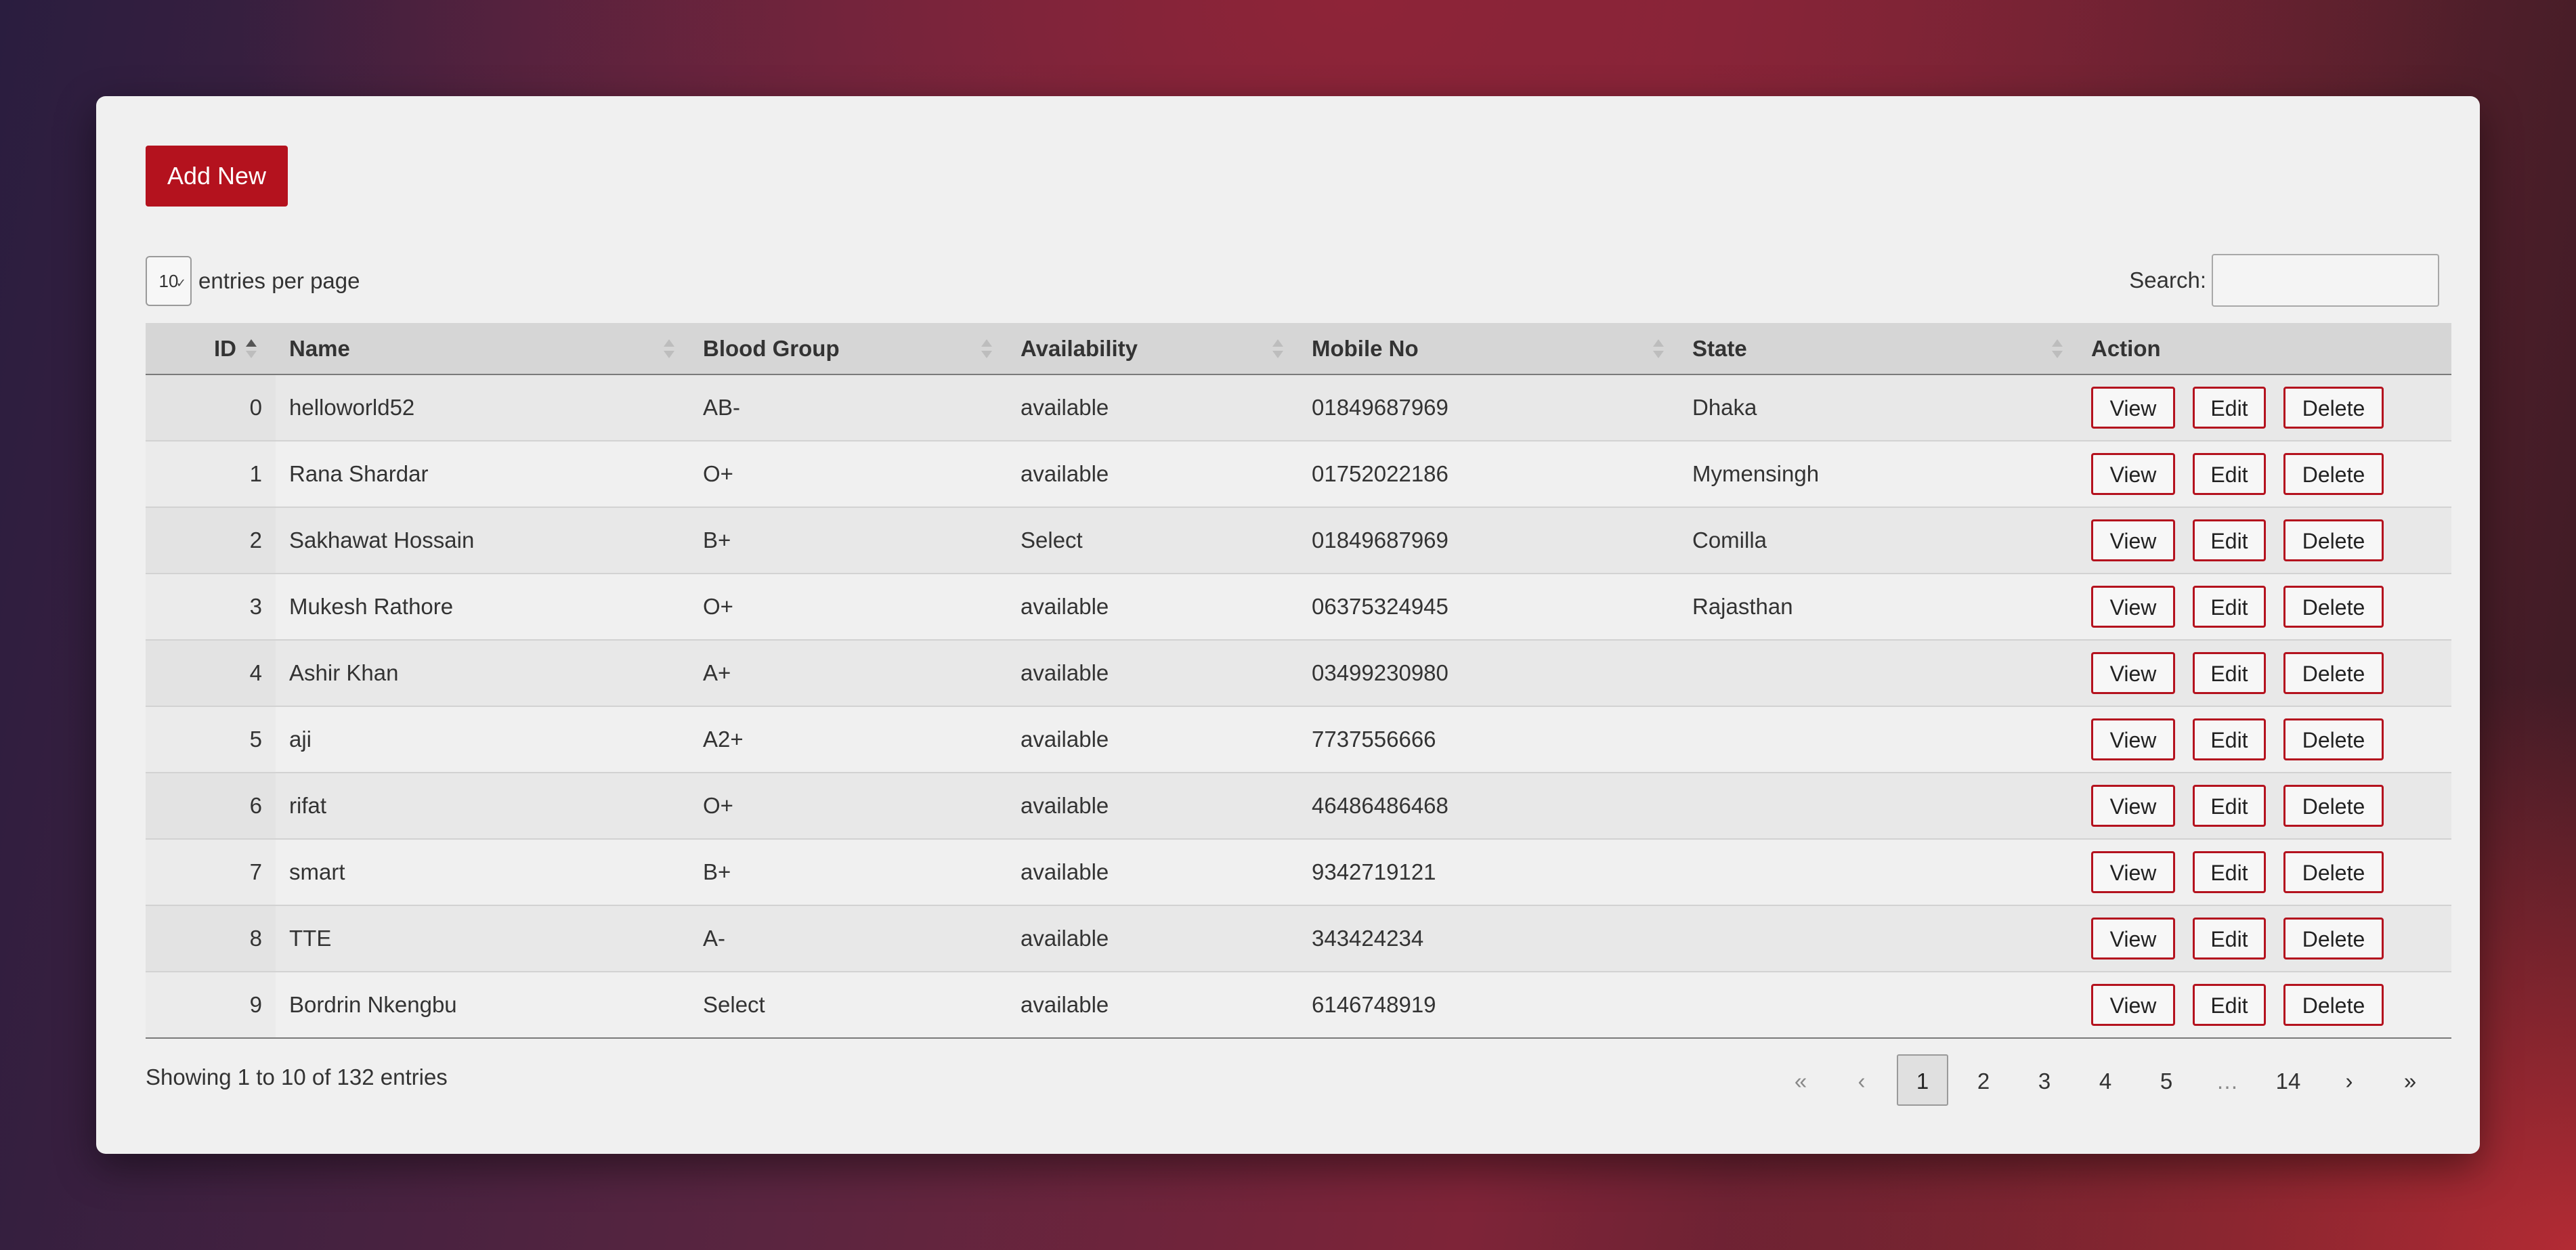 The width and height of the screenshot is (2576, 1250). What do you see at coordinates (848, 938) in the screenshot?
I see `cell-blood-group: A-` at bounding box center [848, 938].